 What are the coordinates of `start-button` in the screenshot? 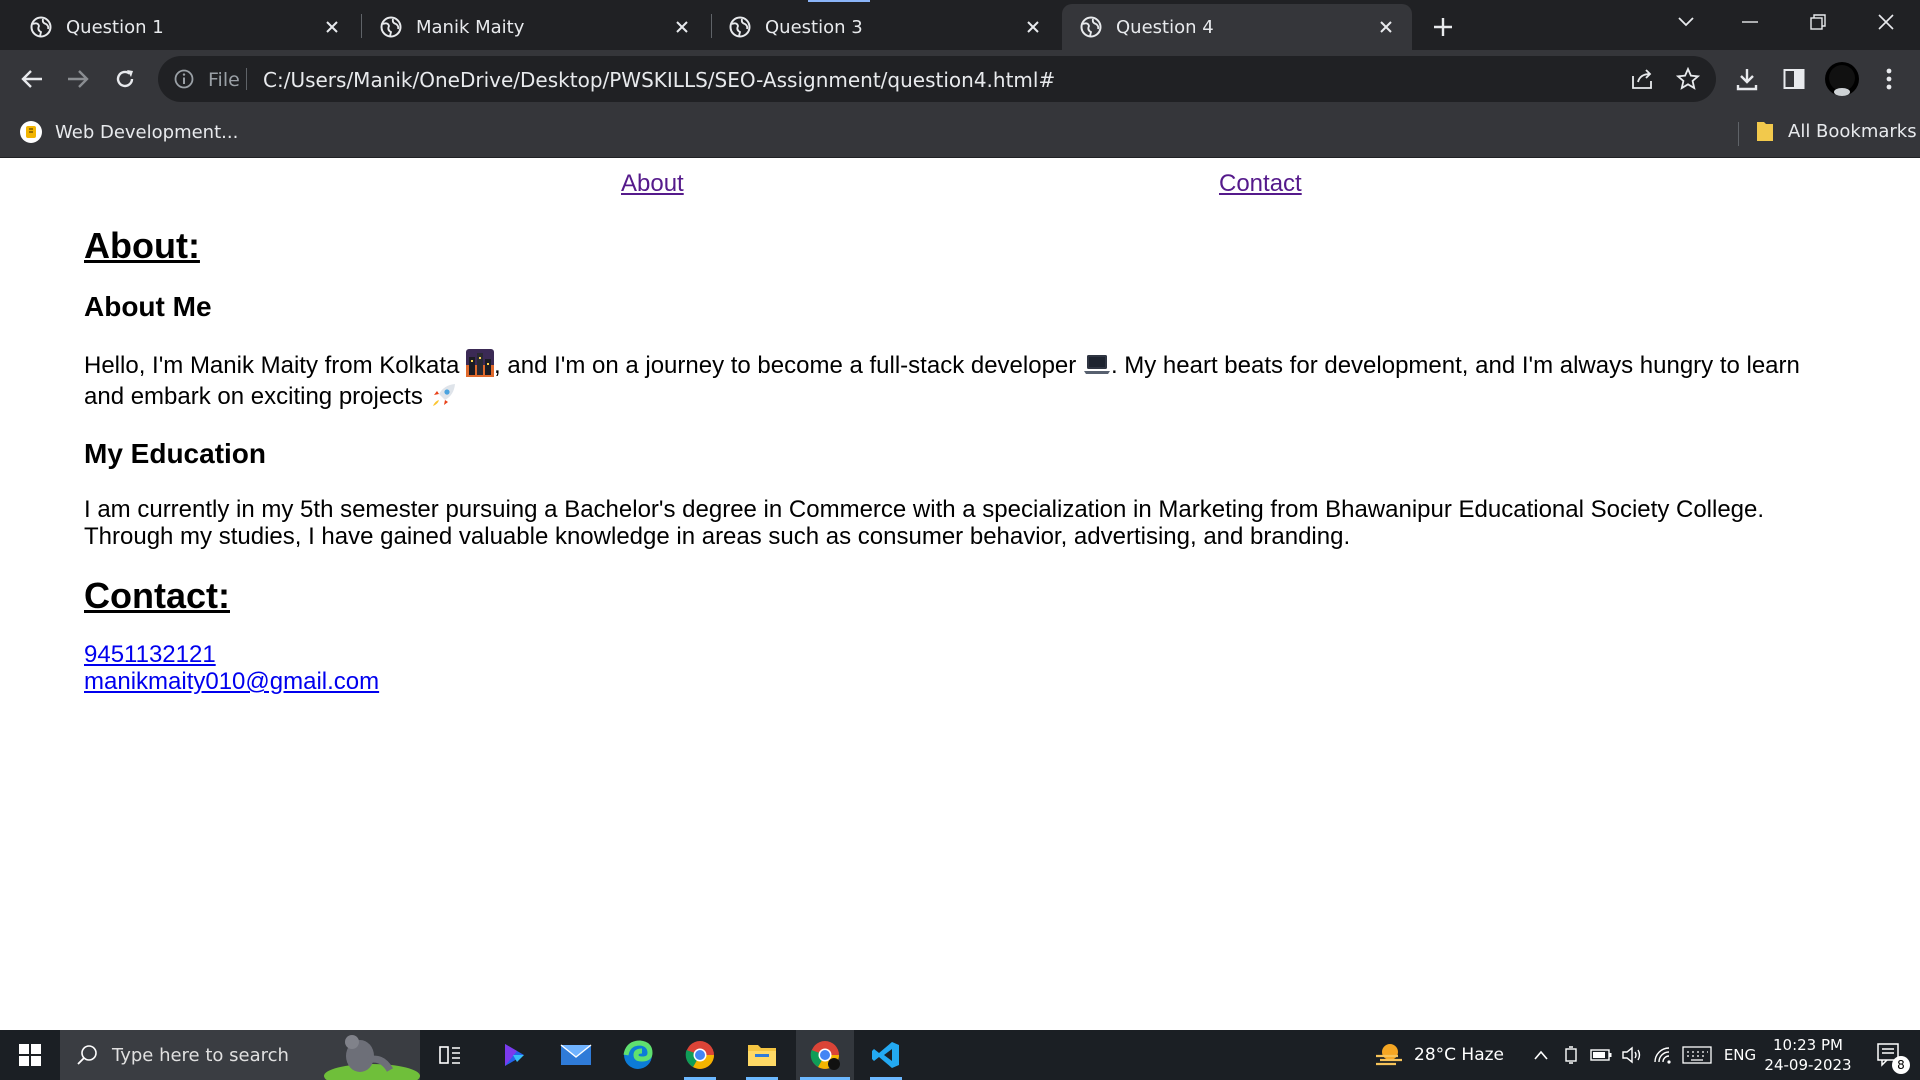 It's located at (30, 1055).